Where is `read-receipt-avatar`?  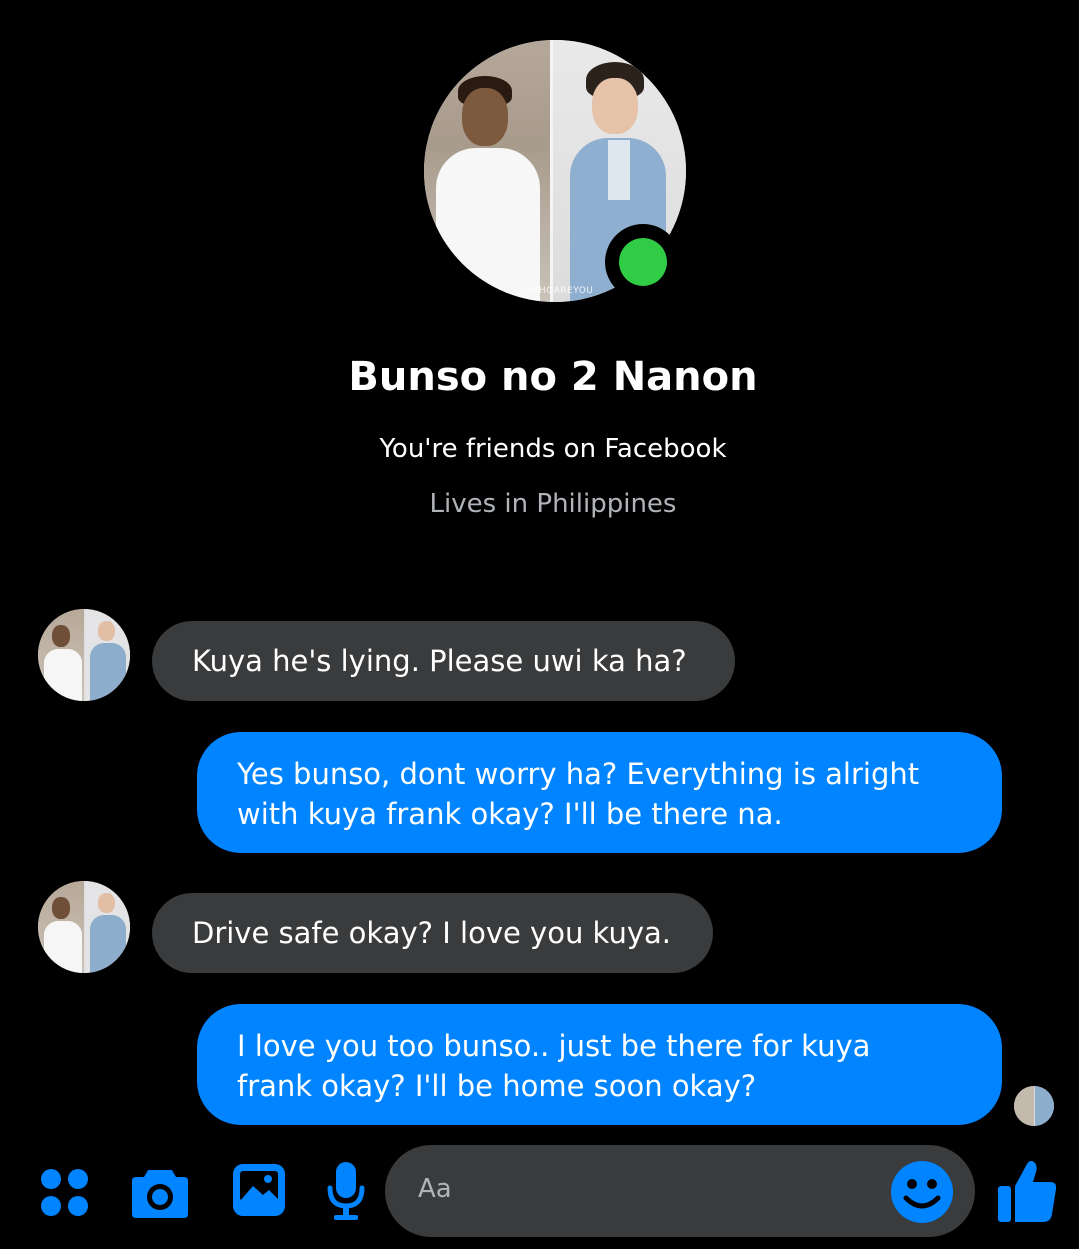 read-receipt-avatar is located at coordinates (1034, 1106).